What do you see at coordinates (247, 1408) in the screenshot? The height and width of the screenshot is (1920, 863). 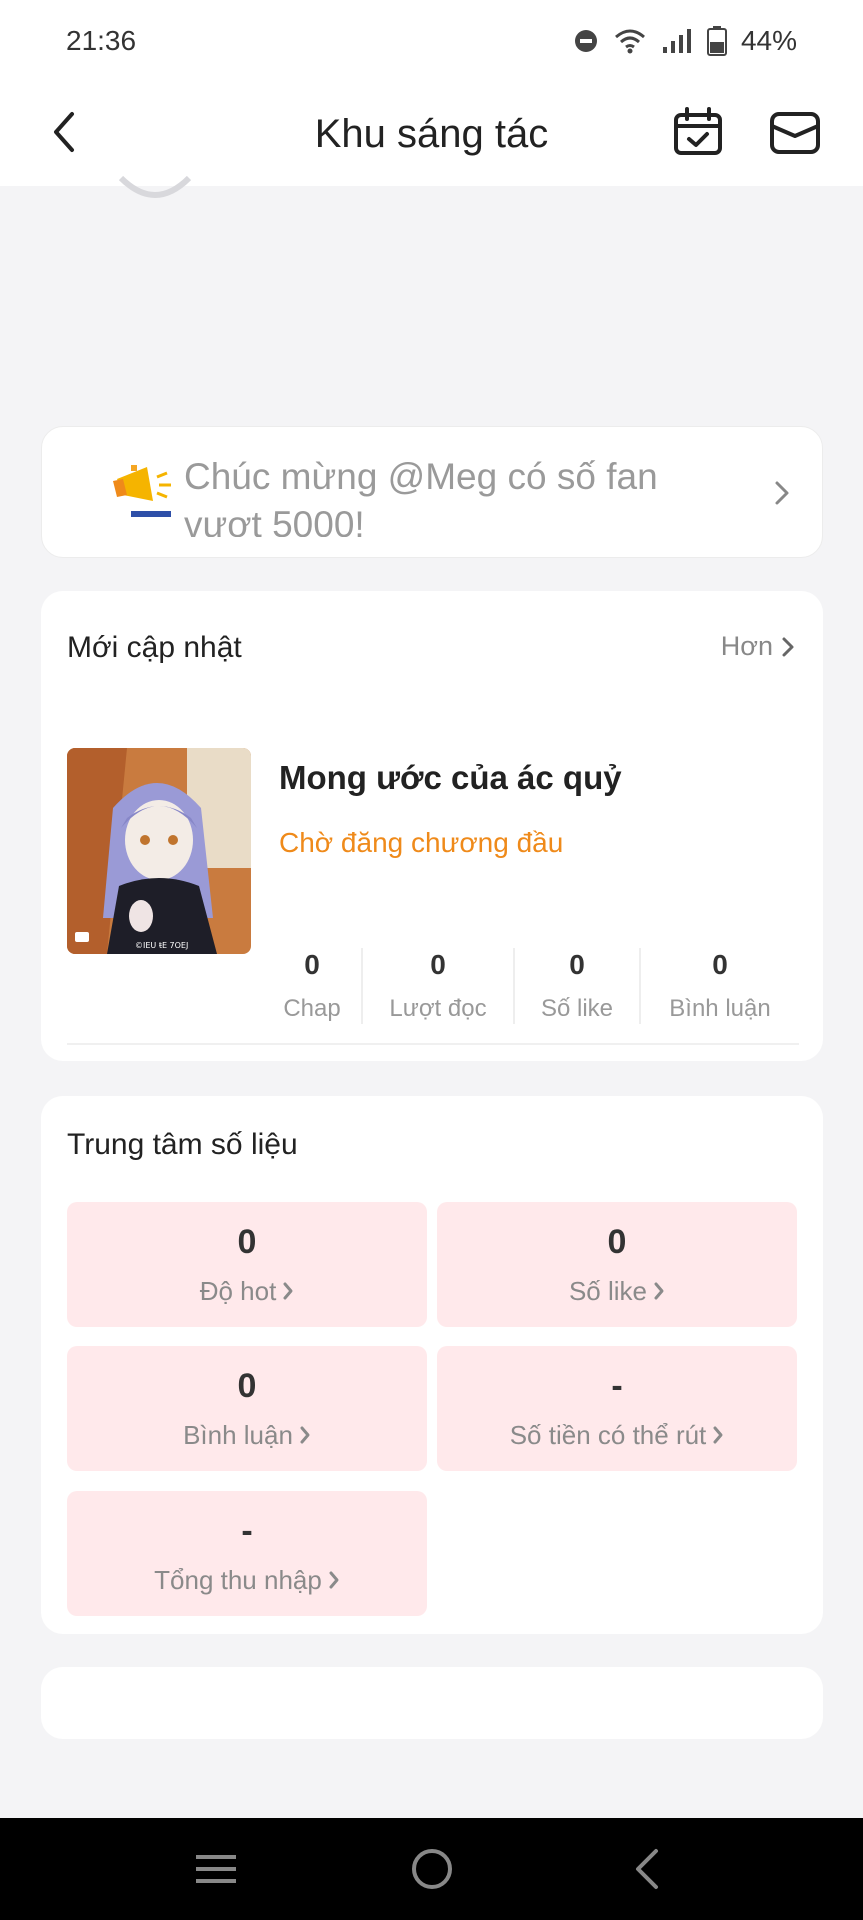 I see `tile-comments: 0 Bình luận` at bounding box center [247, 1408].